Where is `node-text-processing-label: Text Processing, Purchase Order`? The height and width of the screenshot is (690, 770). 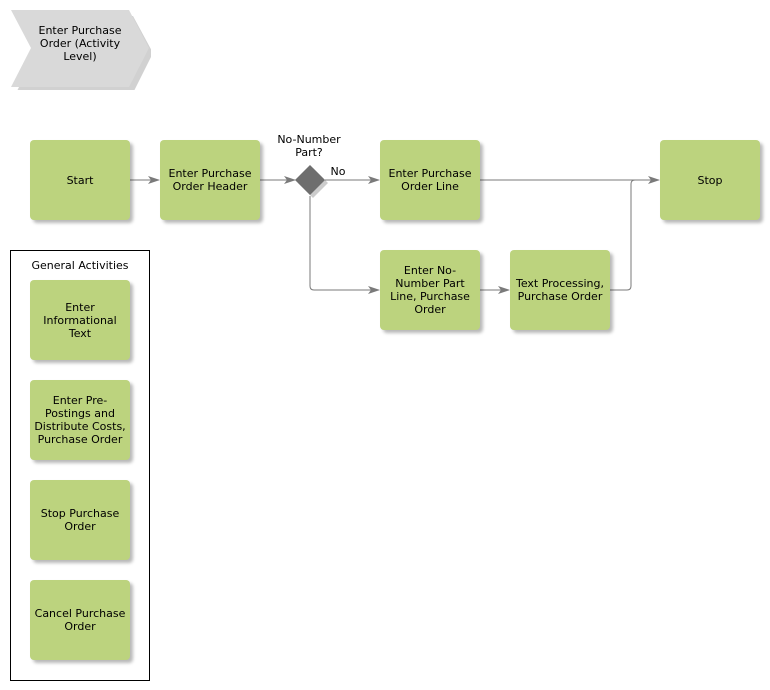
node-text-processing-label: Text Processing, Purchase Order is located at coordinates (560, 290).